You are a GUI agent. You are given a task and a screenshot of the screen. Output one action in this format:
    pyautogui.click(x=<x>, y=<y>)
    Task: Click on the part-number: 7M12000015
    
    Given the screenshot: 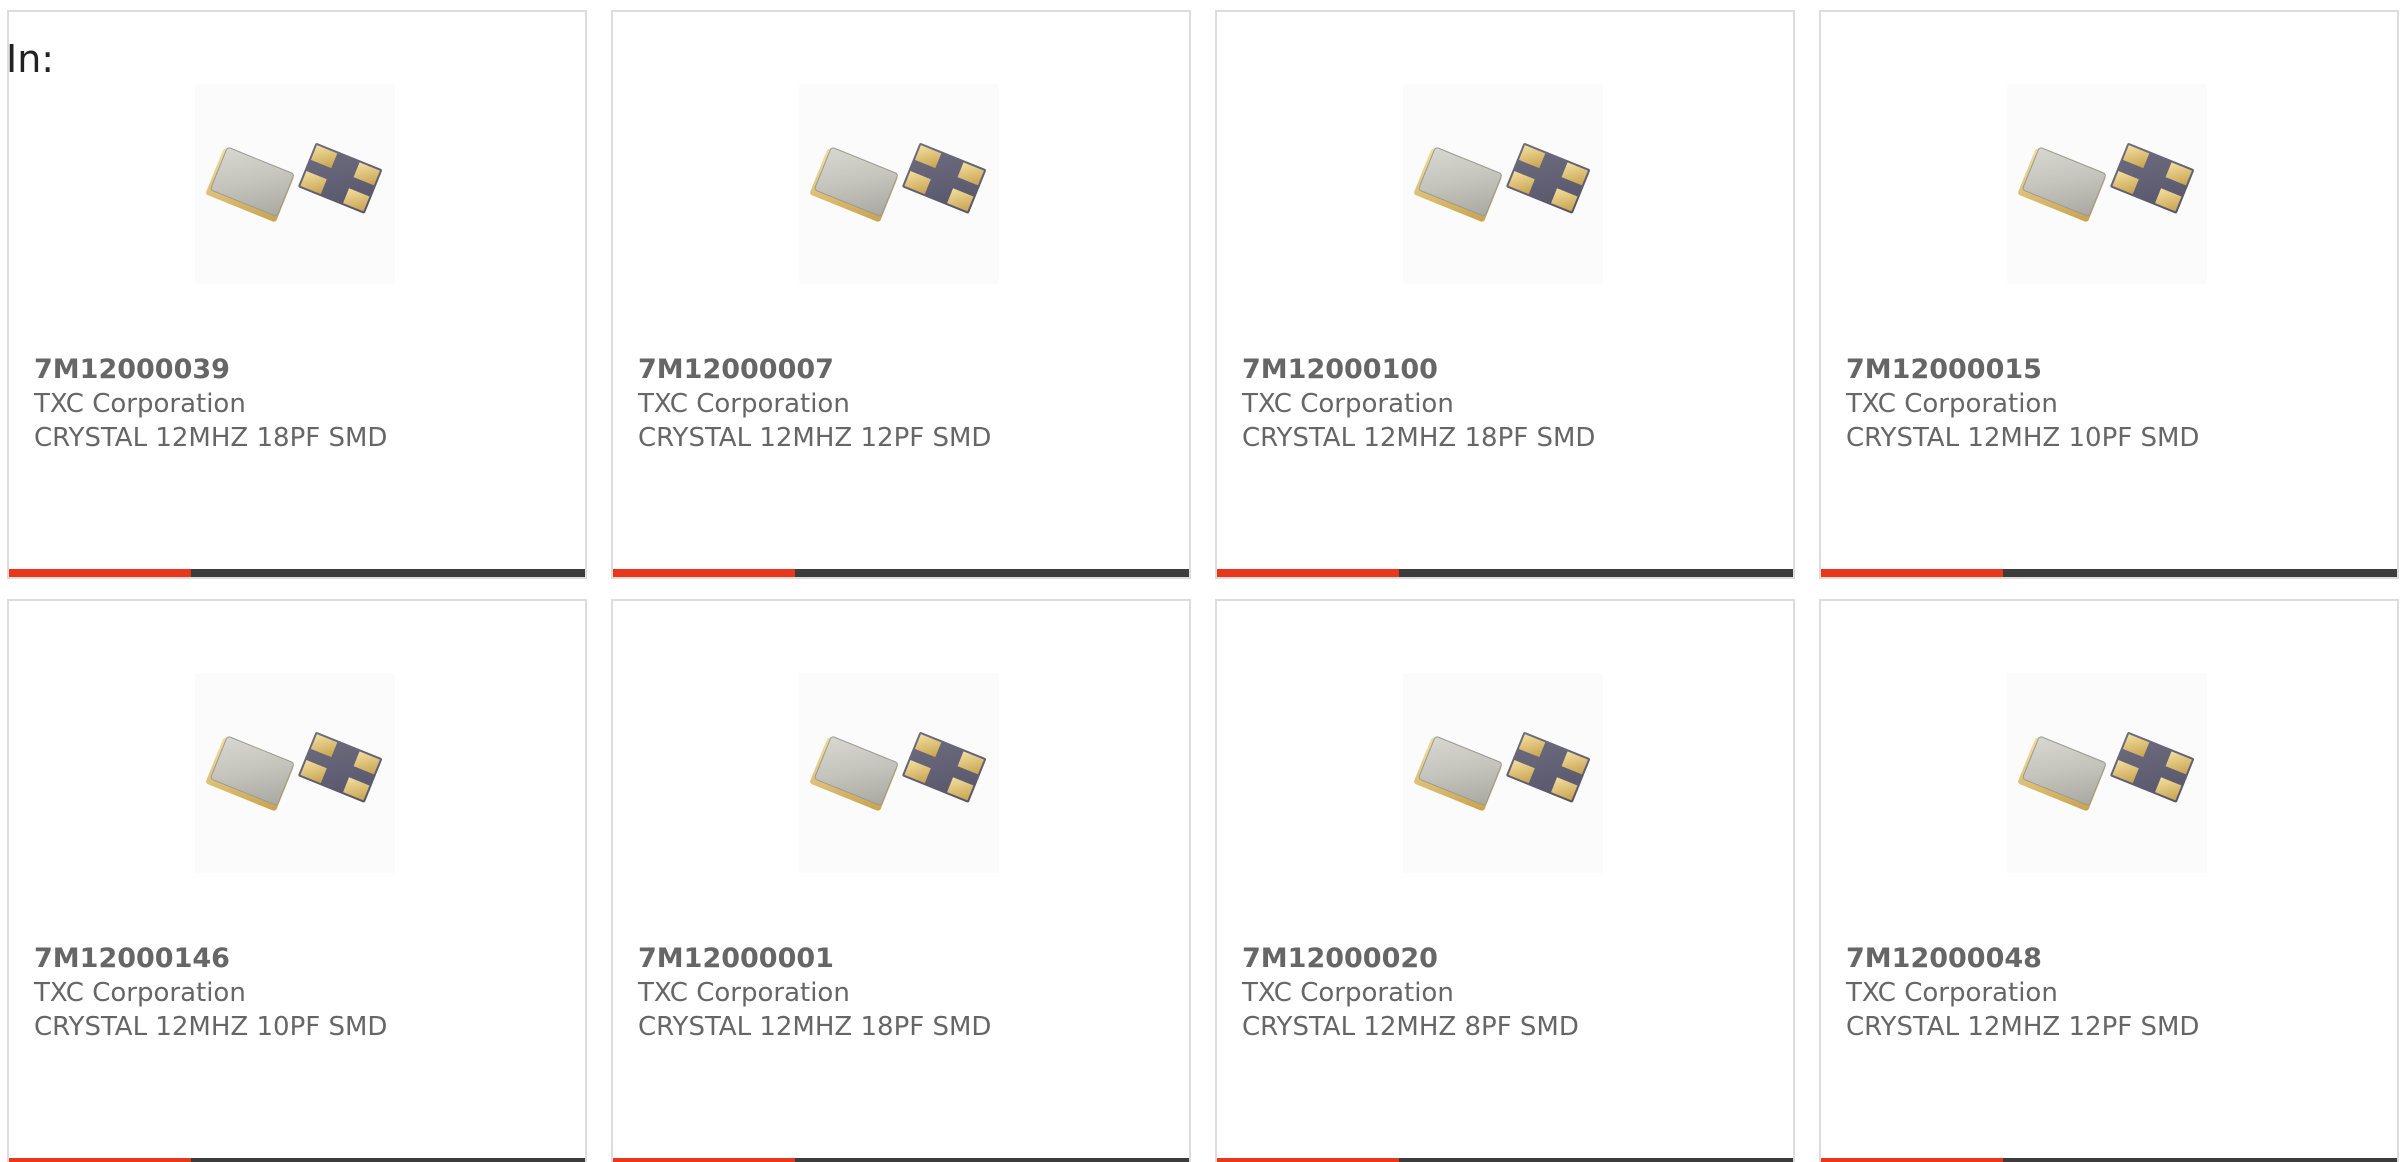 What is the action you would take?
    pyautogui.click(x=2022, y=370)
    